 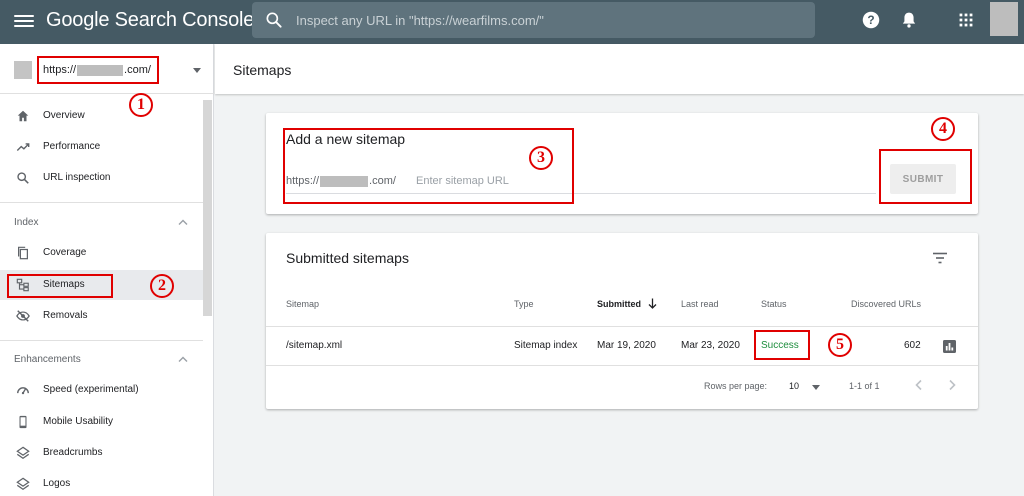 What do you see at coordinates (141, 105) in the screenshot?
I see `annotation-badge-1: 1` at bounding box center [141, 105].